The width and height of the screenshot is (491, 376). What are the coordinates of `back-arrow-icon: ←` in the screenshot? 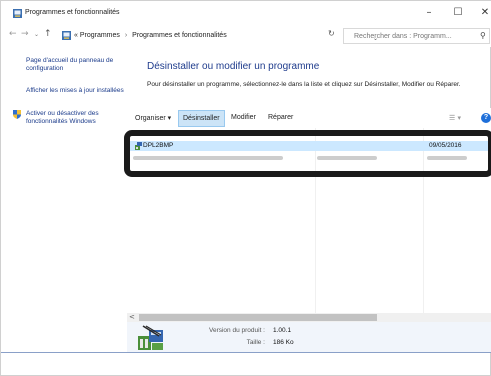 It's located at (13, 34).